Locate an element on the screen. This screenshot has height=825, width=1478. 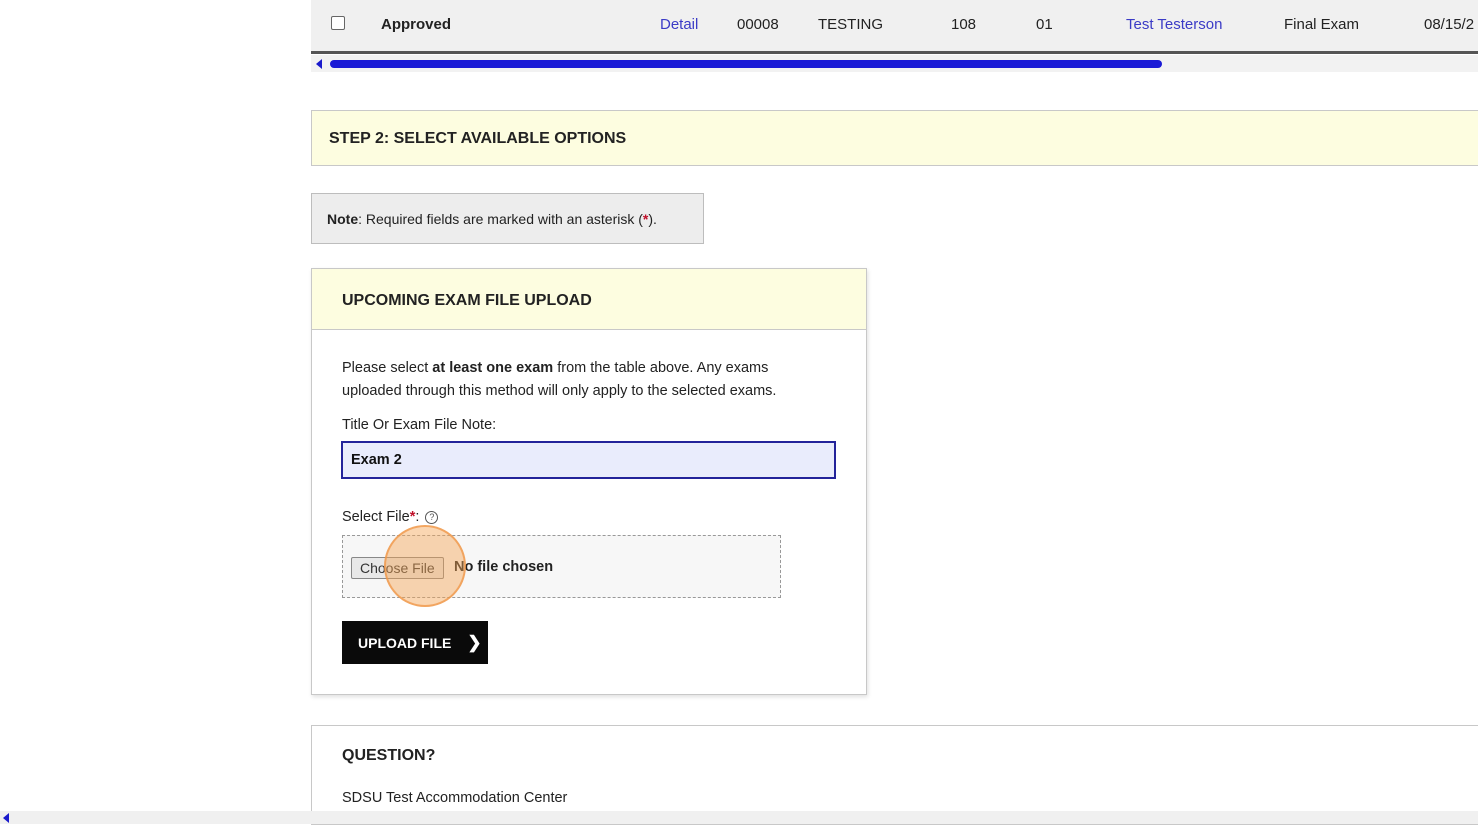
file-drop-zone: Choose File No file chosen is located at coordinates (561, 566).